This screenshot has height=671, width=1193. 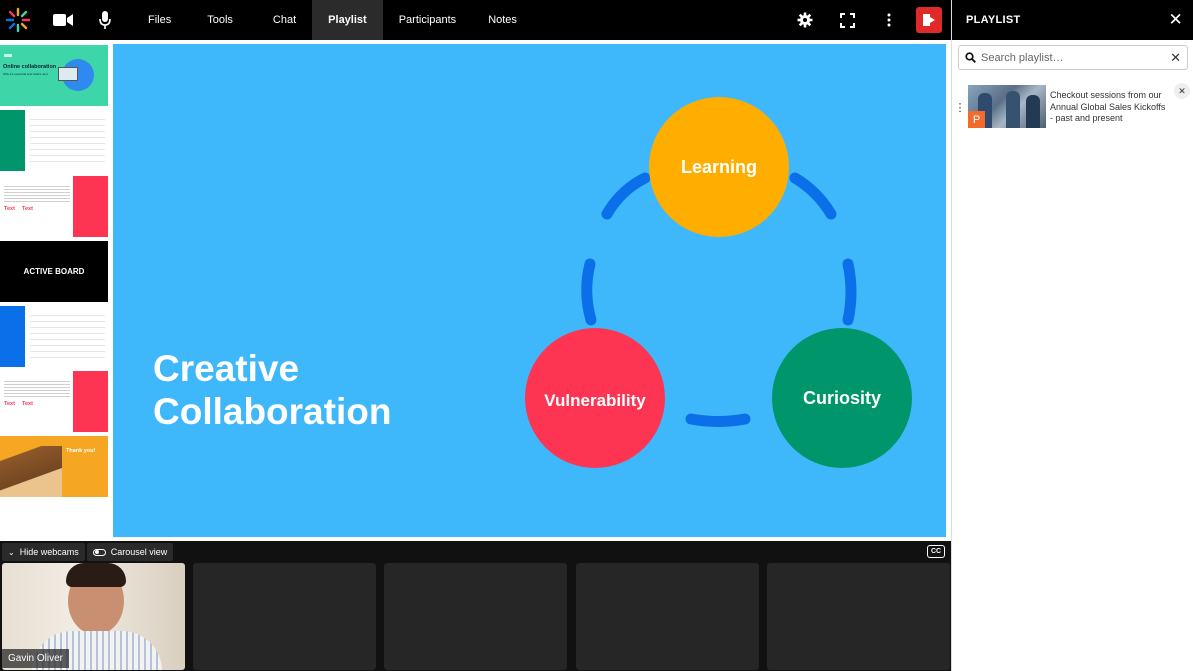 What do you see at coordinates (936, 551) in the screenshot?
I see `closed-captions-button: CC` at bounding box center [936, 551].